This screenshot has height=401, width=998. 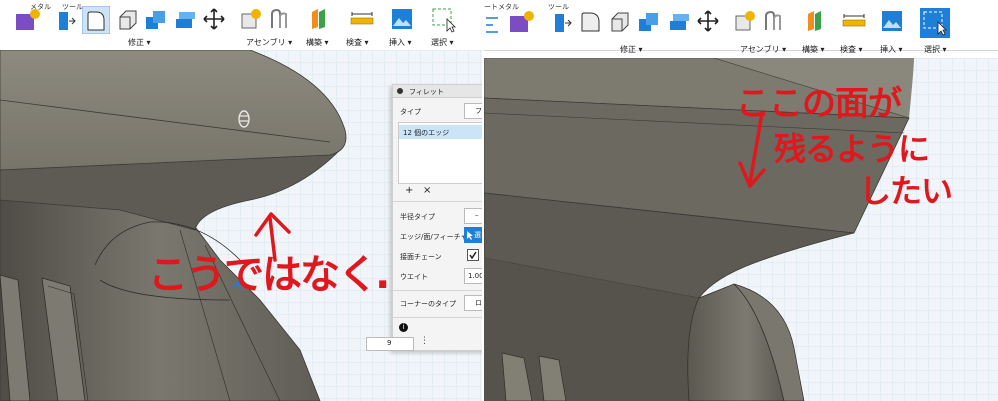 I want to click on remove-icon: ×, so click(x=427, y=190).